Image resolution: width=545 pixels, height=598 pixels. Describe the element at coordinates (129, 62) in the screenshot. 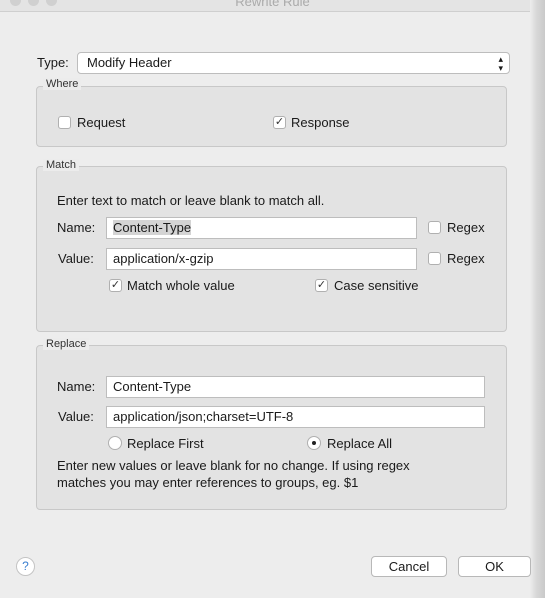

I see `type-select-value: Modify Header` at that location.